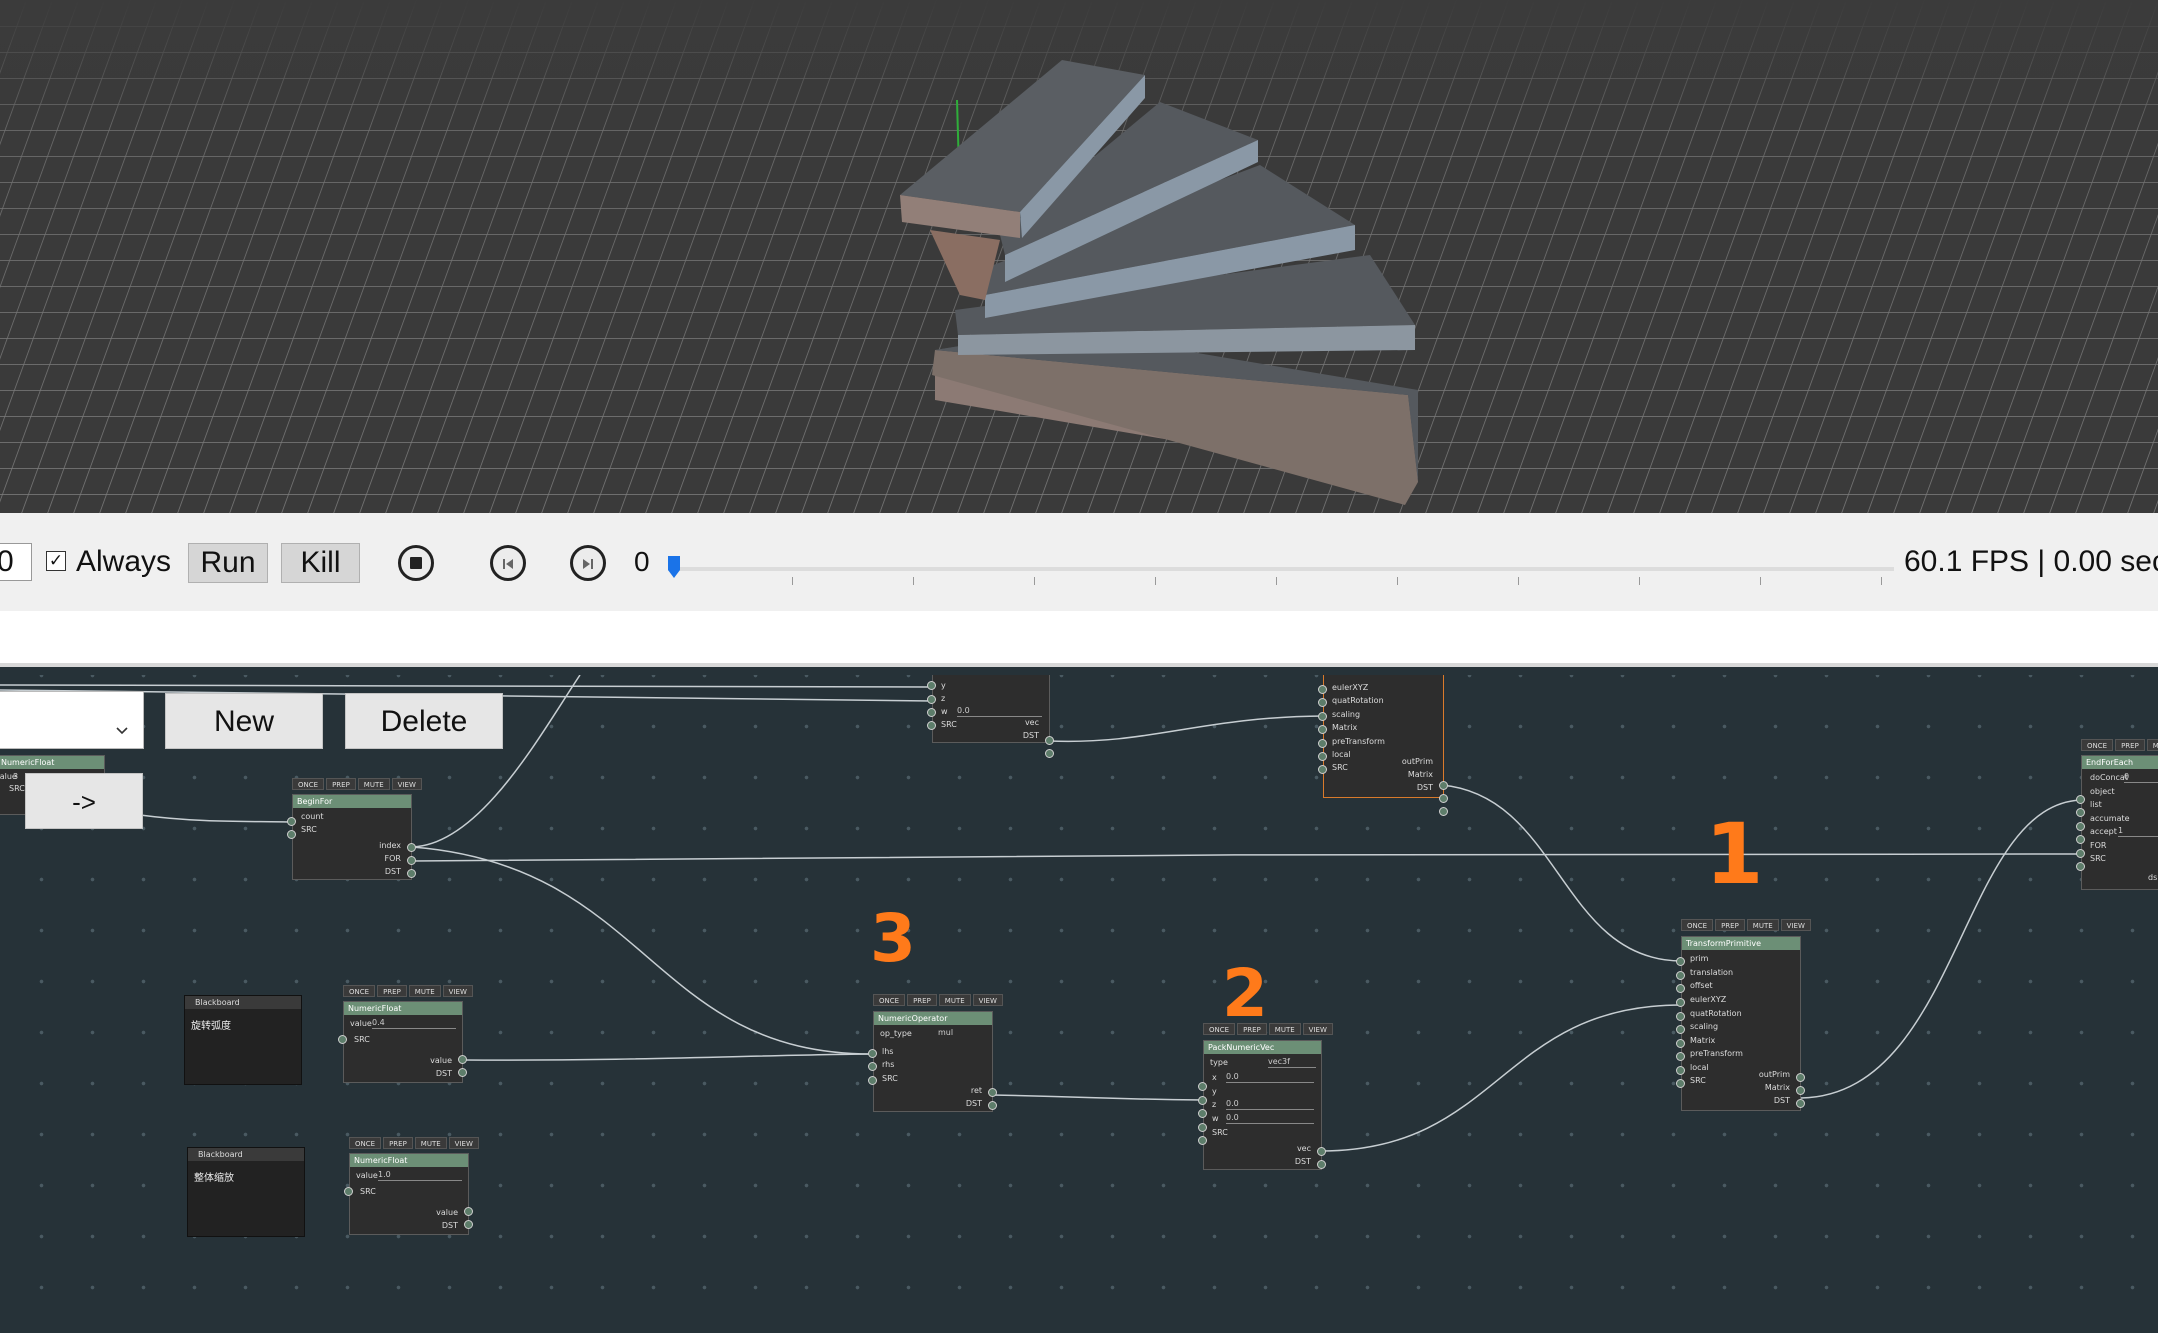 Image resolution: width=2158 pixels, height=1333 pixels. What do you see at coordinates (1292, 1062) in the screenshot?
I see `type-select: vec3f` at bounding box center [1292, 1062].